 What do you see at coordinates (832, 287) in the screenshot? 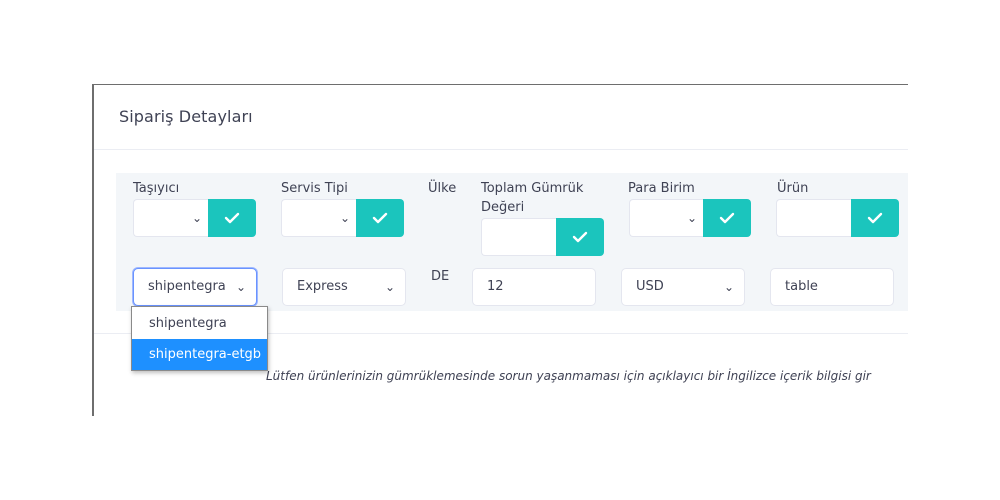
I see `product-input: table` at bounding box center [832, 287].